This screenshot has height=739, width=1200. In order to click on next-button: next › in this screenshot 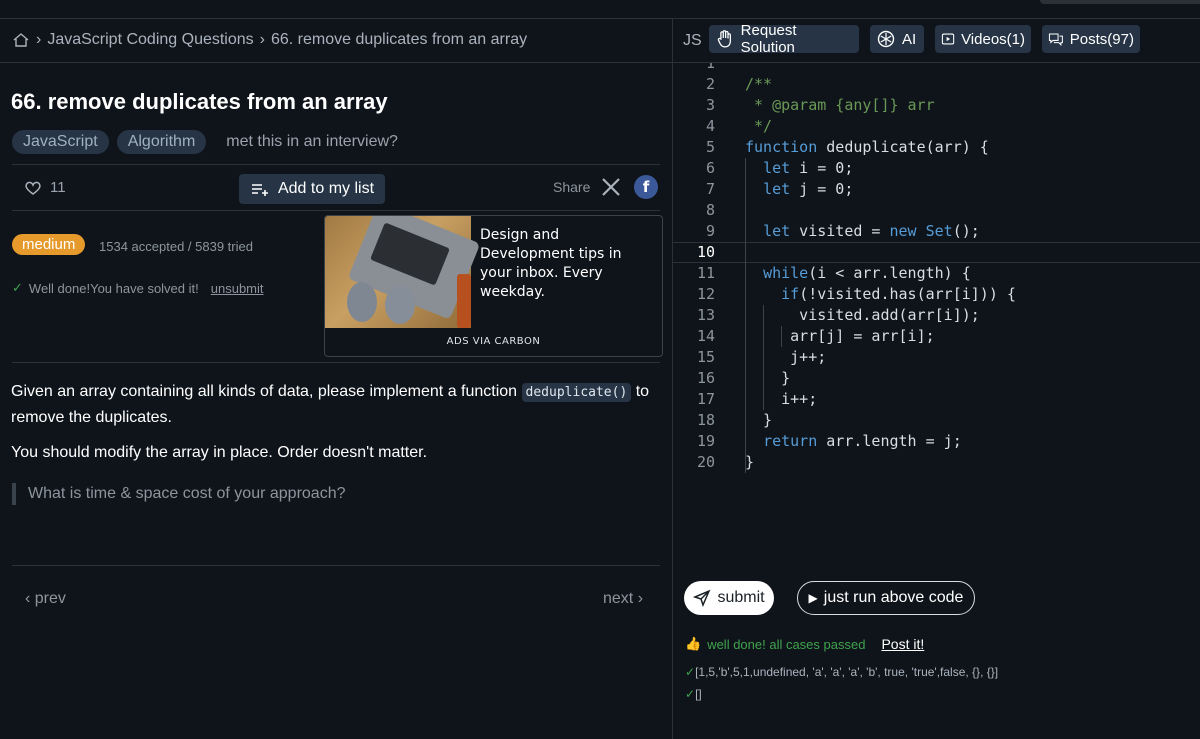, I will do `click(623, 599)`.